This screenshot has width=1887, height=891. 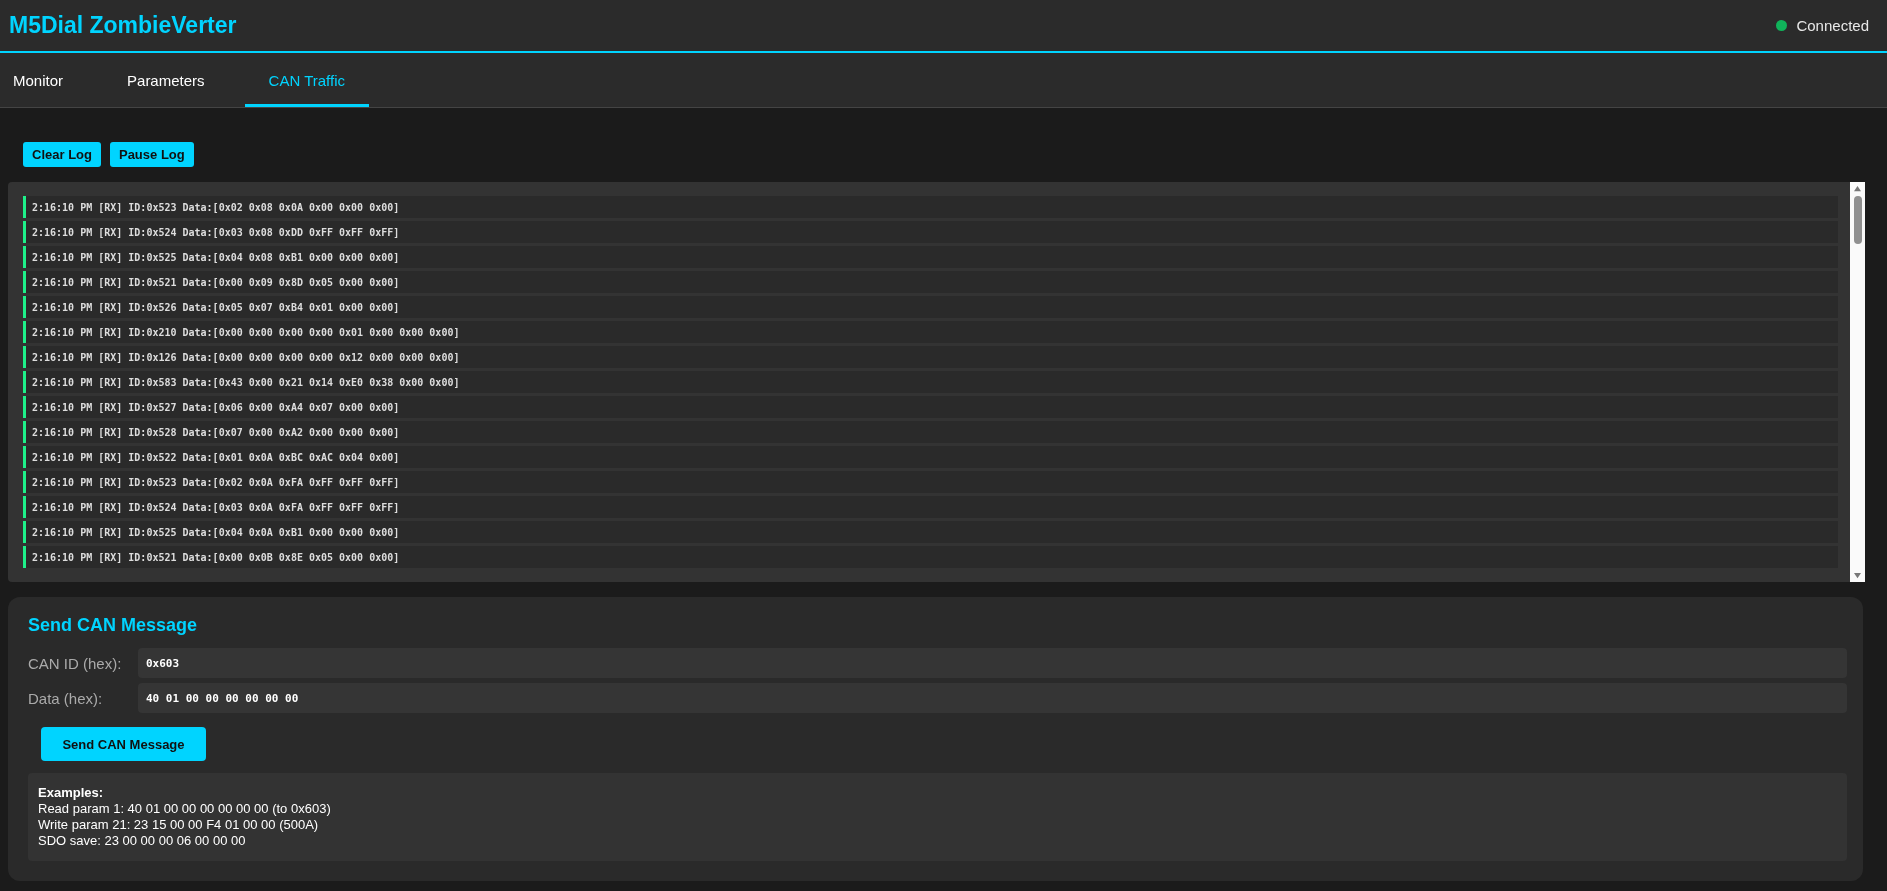 What do you see at coordinates (930, 332) in the screenshot?
I see `log-entry: 2:16:10 PM [RX] ID:0x210 Data:[0x00 0x00 0x00 0x00 0x01 0x00 0x00 0x00]` at bounding box center [930, 332].